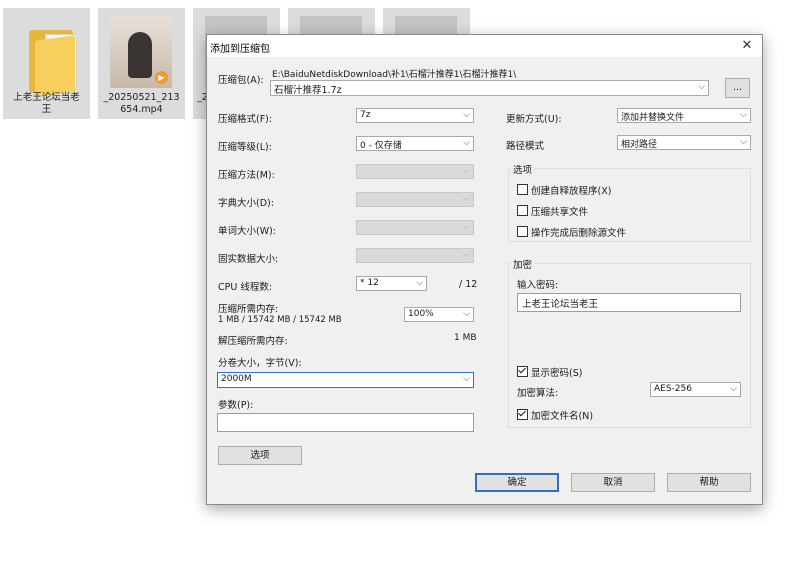  What do you see at coordinates (421, 314) in the screenshot?
I see `memory-percent-value: 100%` at bounding box center [421, 314].